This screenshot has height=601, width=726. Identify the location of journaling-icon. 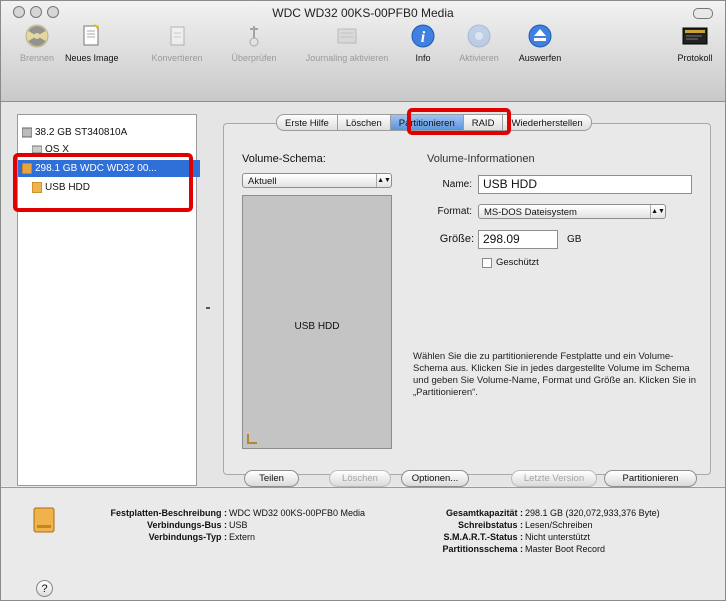
(347, 36).